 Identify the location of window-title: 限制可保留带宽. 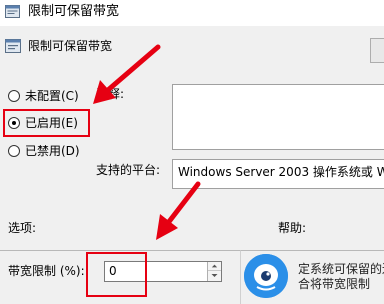
(74, 11).